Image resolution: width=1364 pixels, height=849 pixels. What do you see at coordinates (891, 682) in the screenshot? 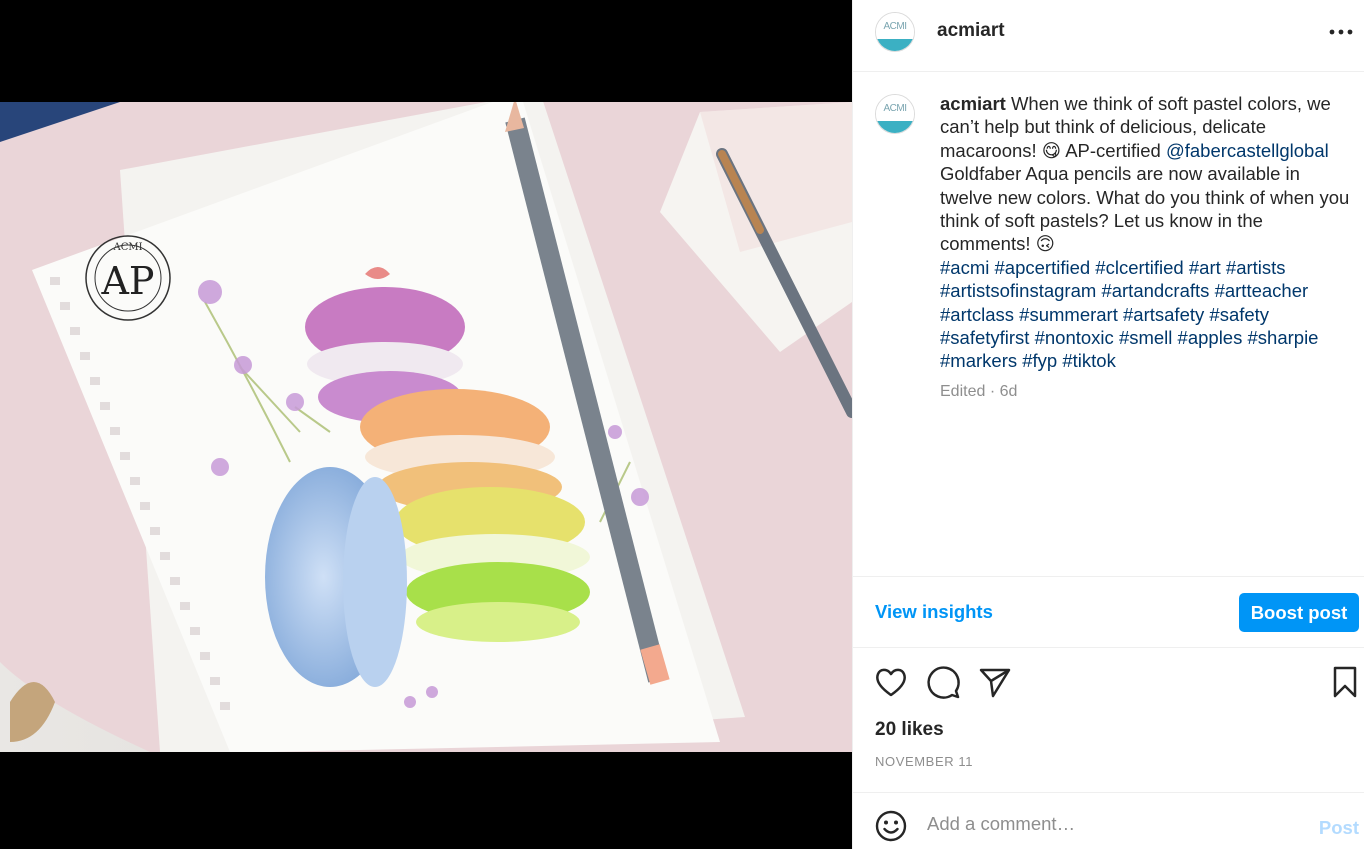
I see `heart-icon` at bounding box center [891, 682].